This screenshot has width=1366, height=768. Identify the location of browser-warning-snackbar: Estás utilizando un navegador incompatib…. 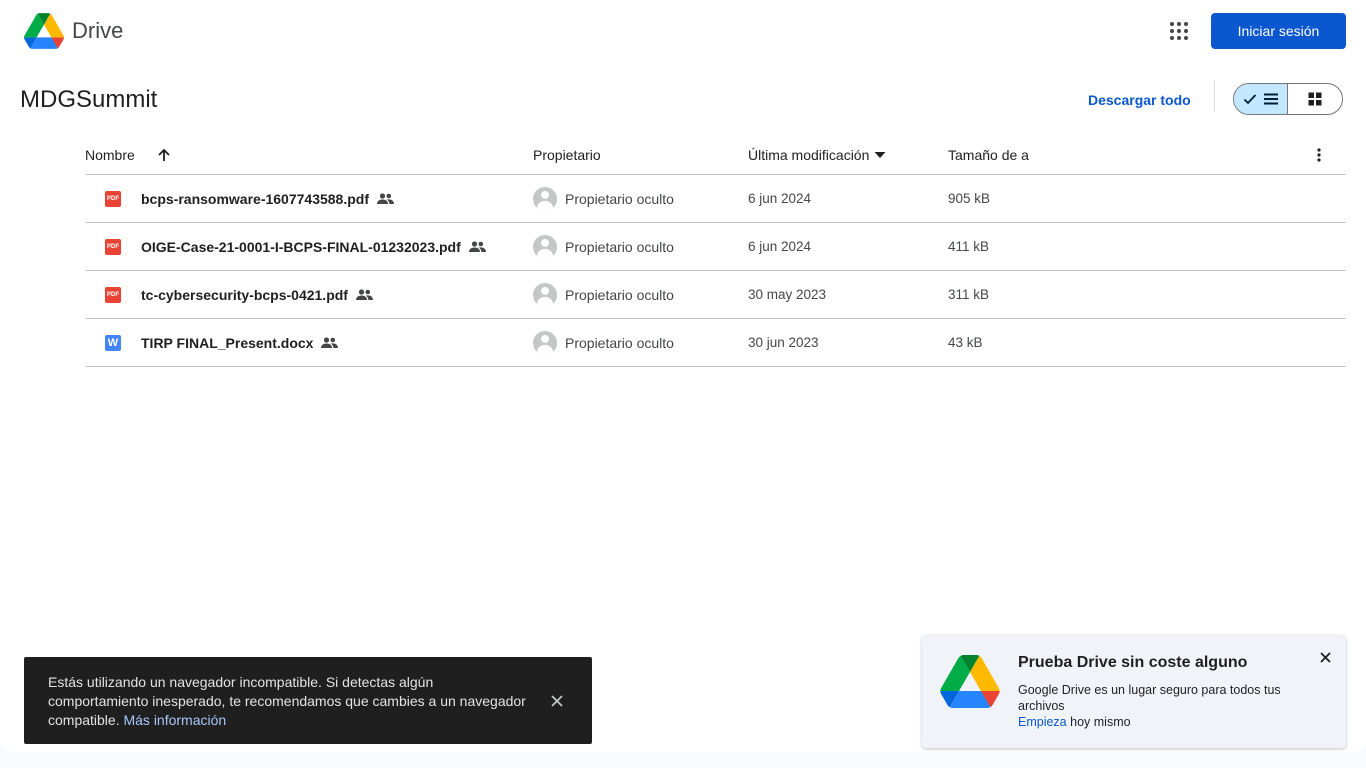
(308, 700).